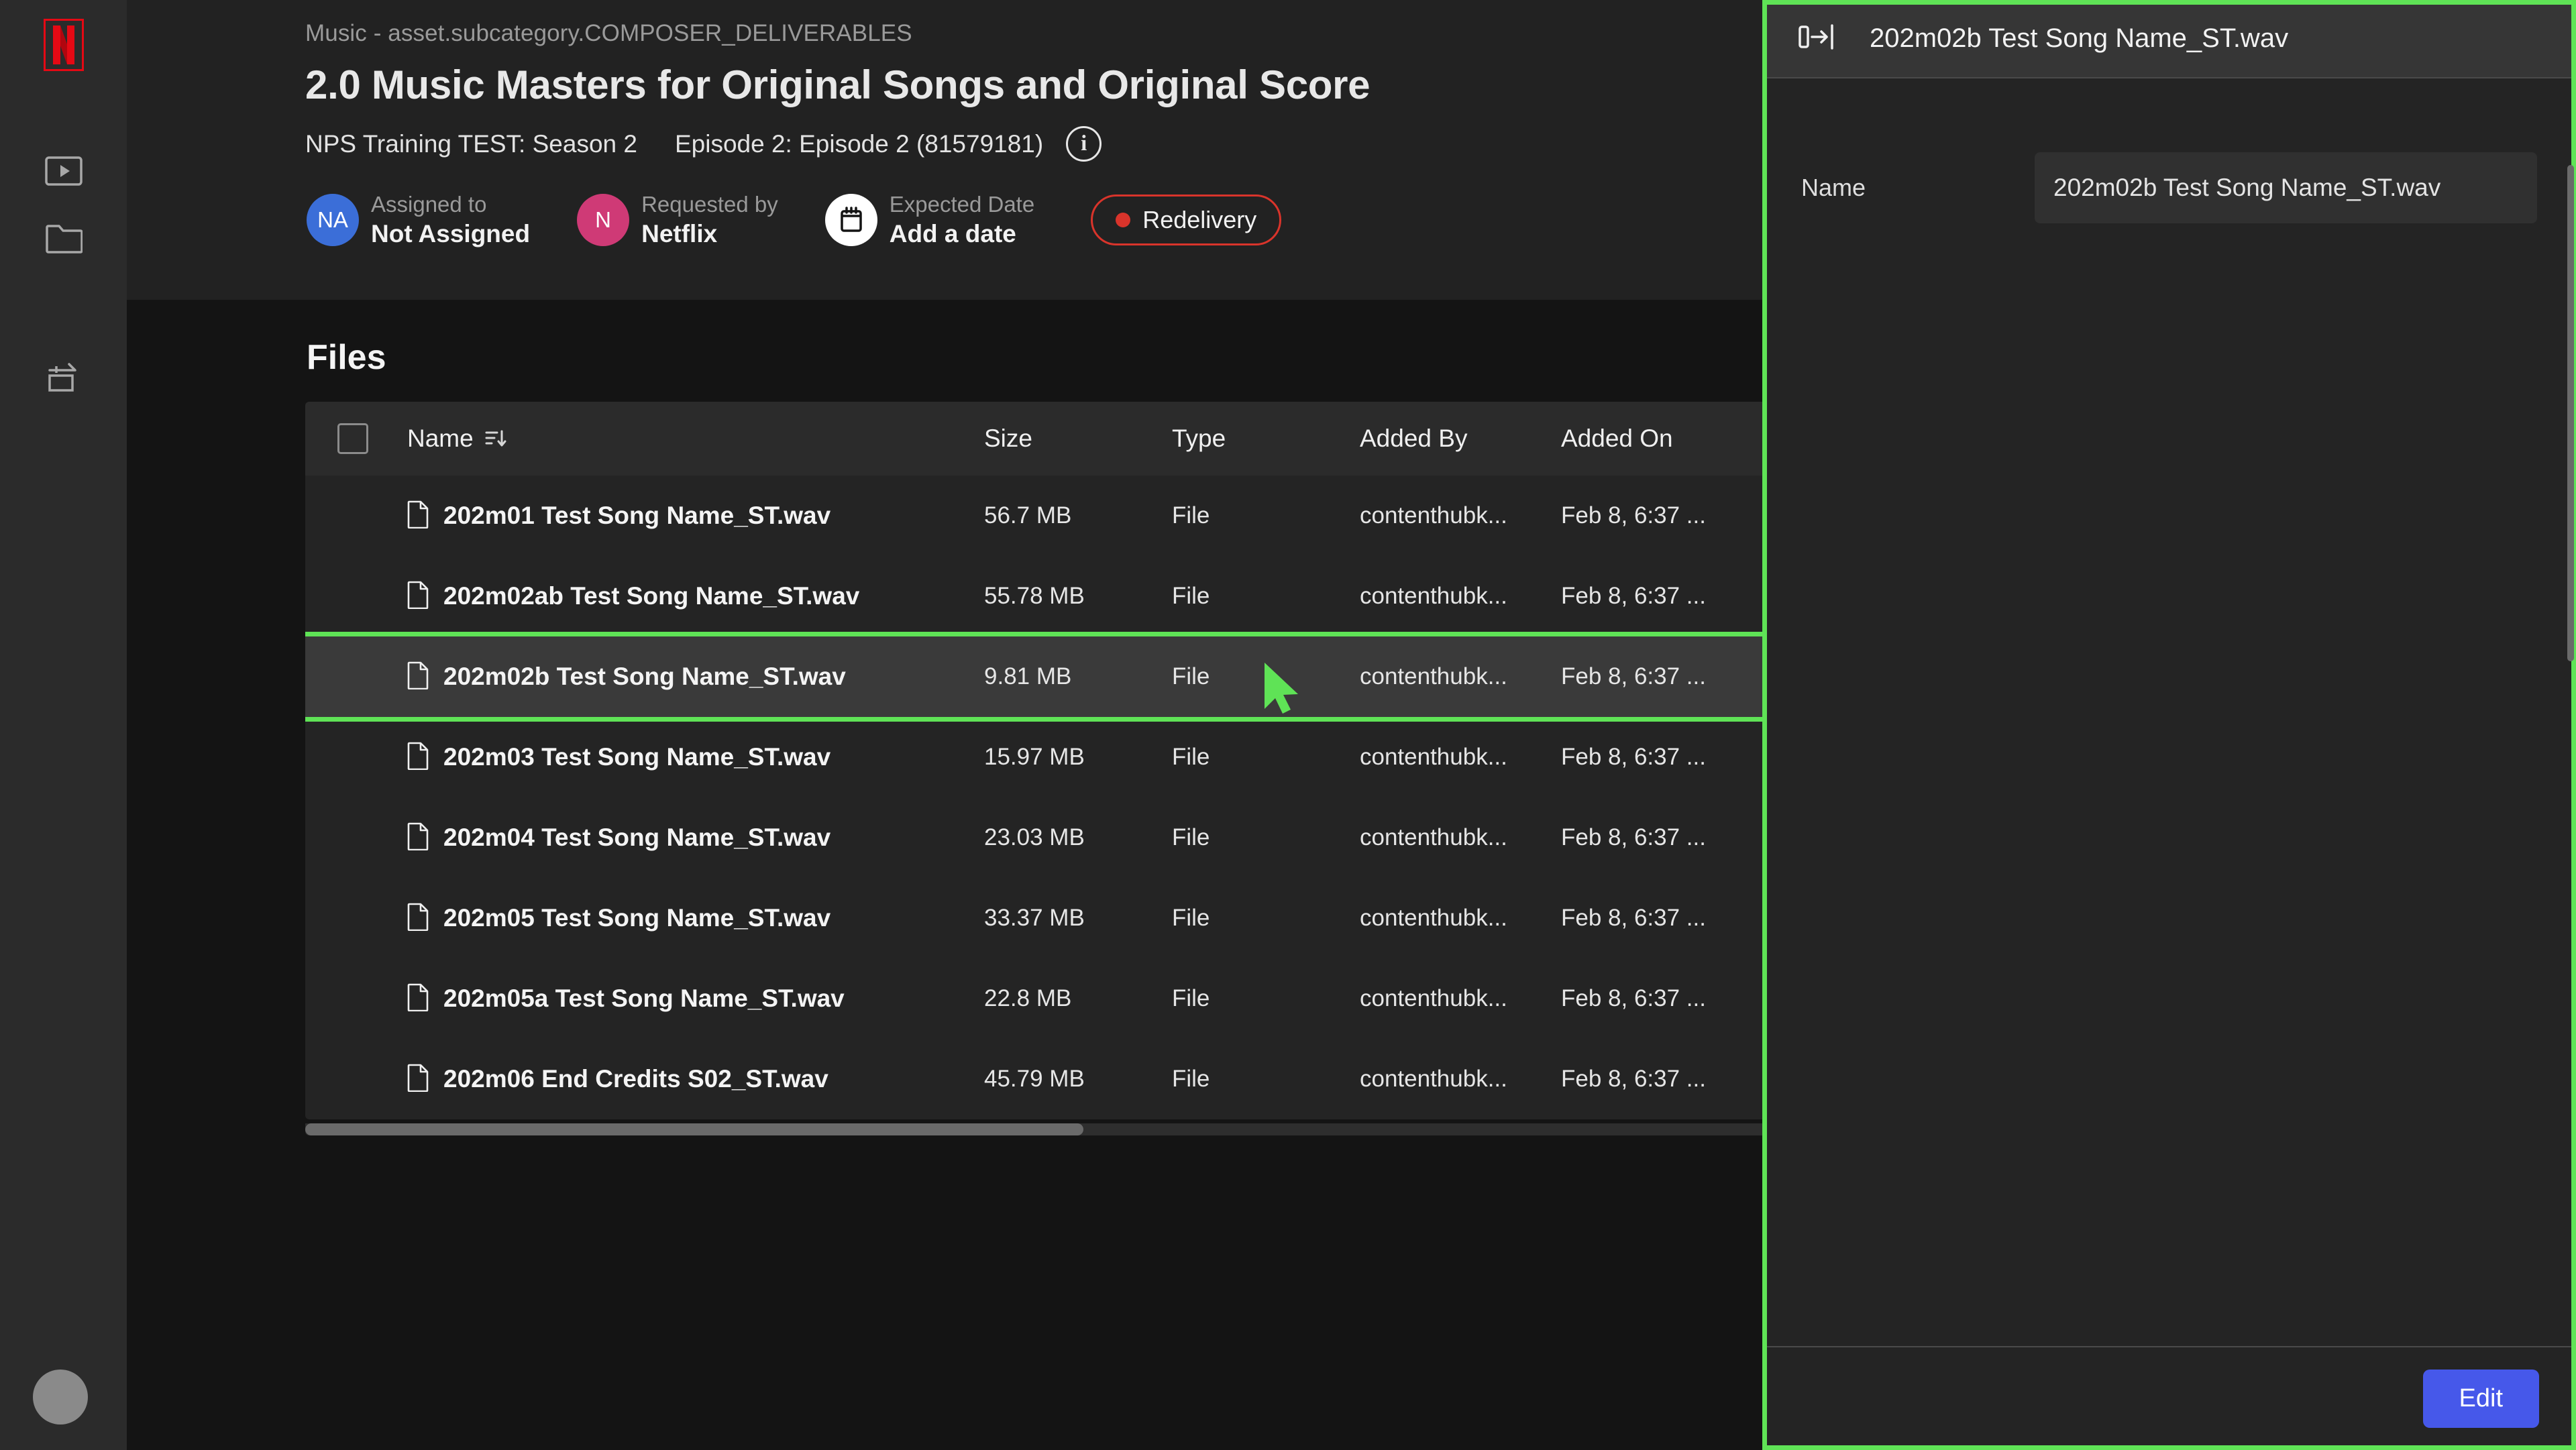  Describe the element at coordinates (637, 837) in the screenshot. I see `file-name-label: 202m04 Test Song Name_ST.wav` at that location.